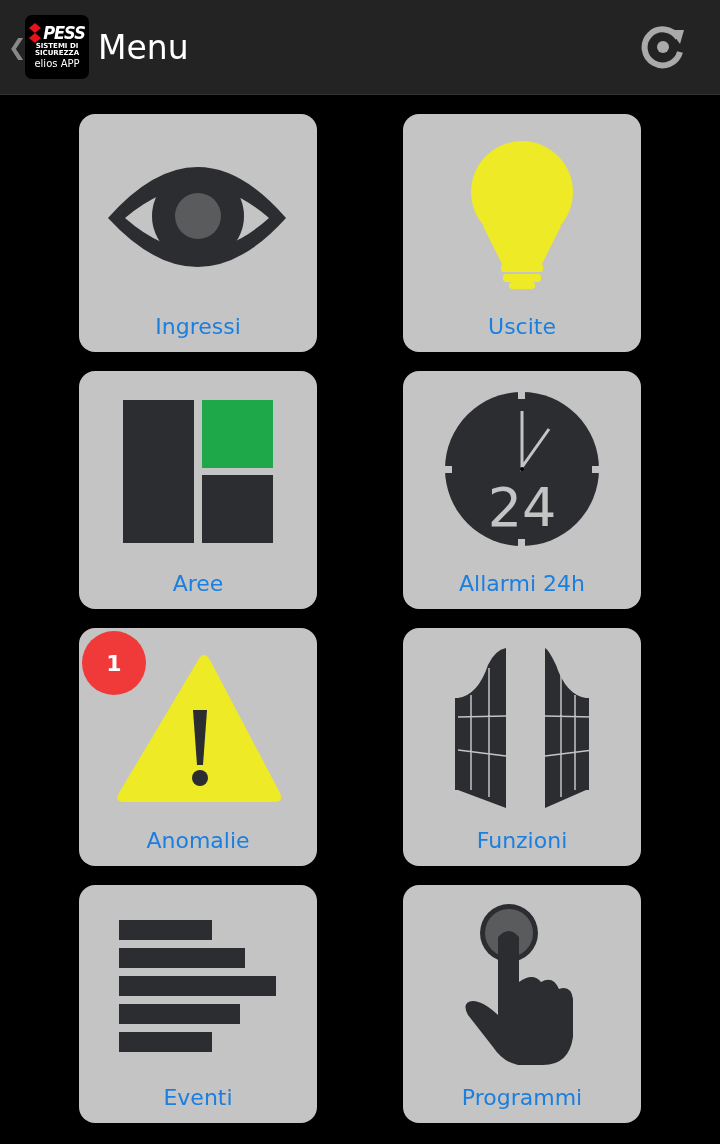 The image size is (720, 1144). I want to click on clock-icon, so click(522, 469).